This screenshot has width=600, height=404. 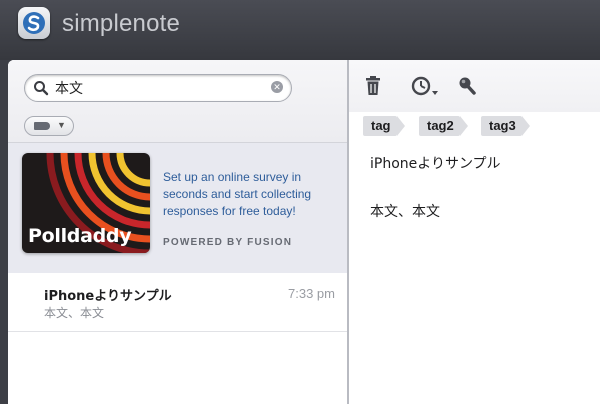 I want to click on note-time: 7:33 pm, so click(x=311, y=293).